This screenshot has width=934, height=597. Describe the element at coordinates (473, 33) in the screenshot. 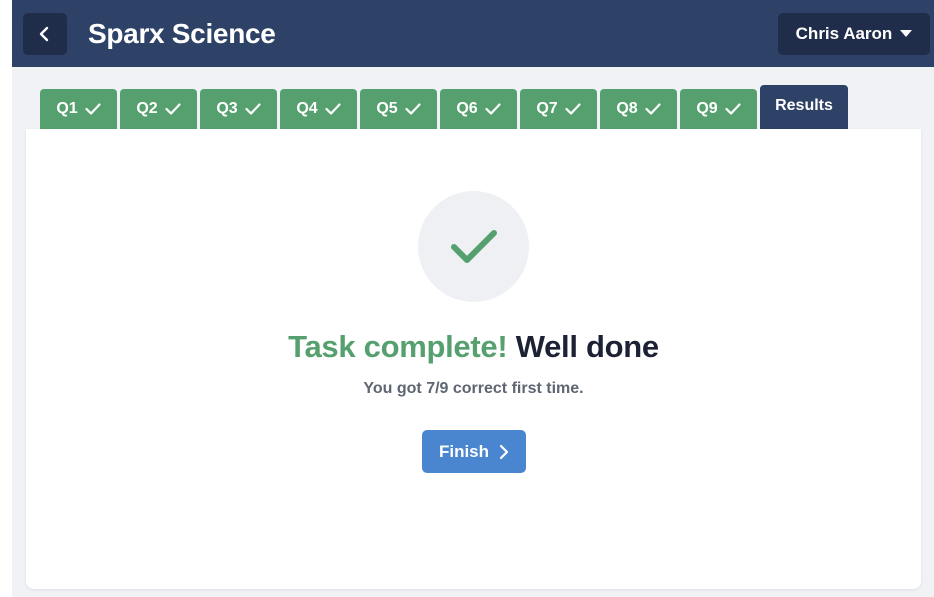

I see `app-header: Sparx Science Chris Aaron` at that location.